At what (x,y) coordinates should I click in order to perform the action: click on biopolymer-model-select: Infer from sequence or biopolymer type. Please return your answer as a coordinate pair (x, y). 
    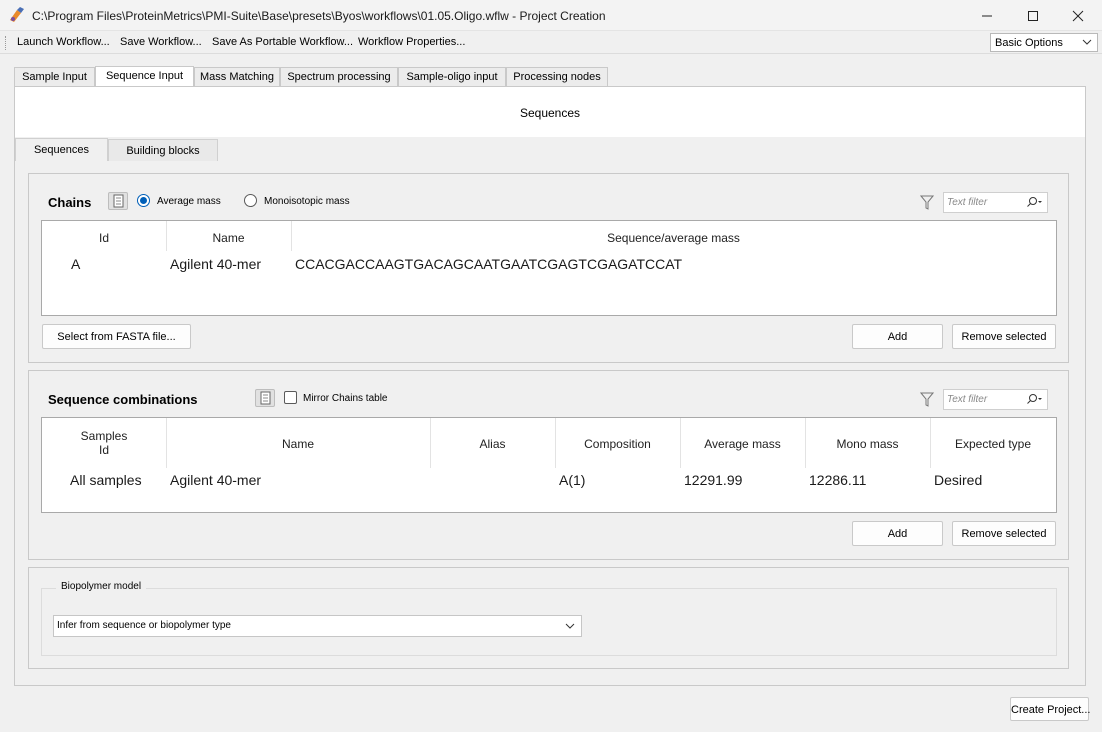
    Looking at the image, I should click on (317, 626).